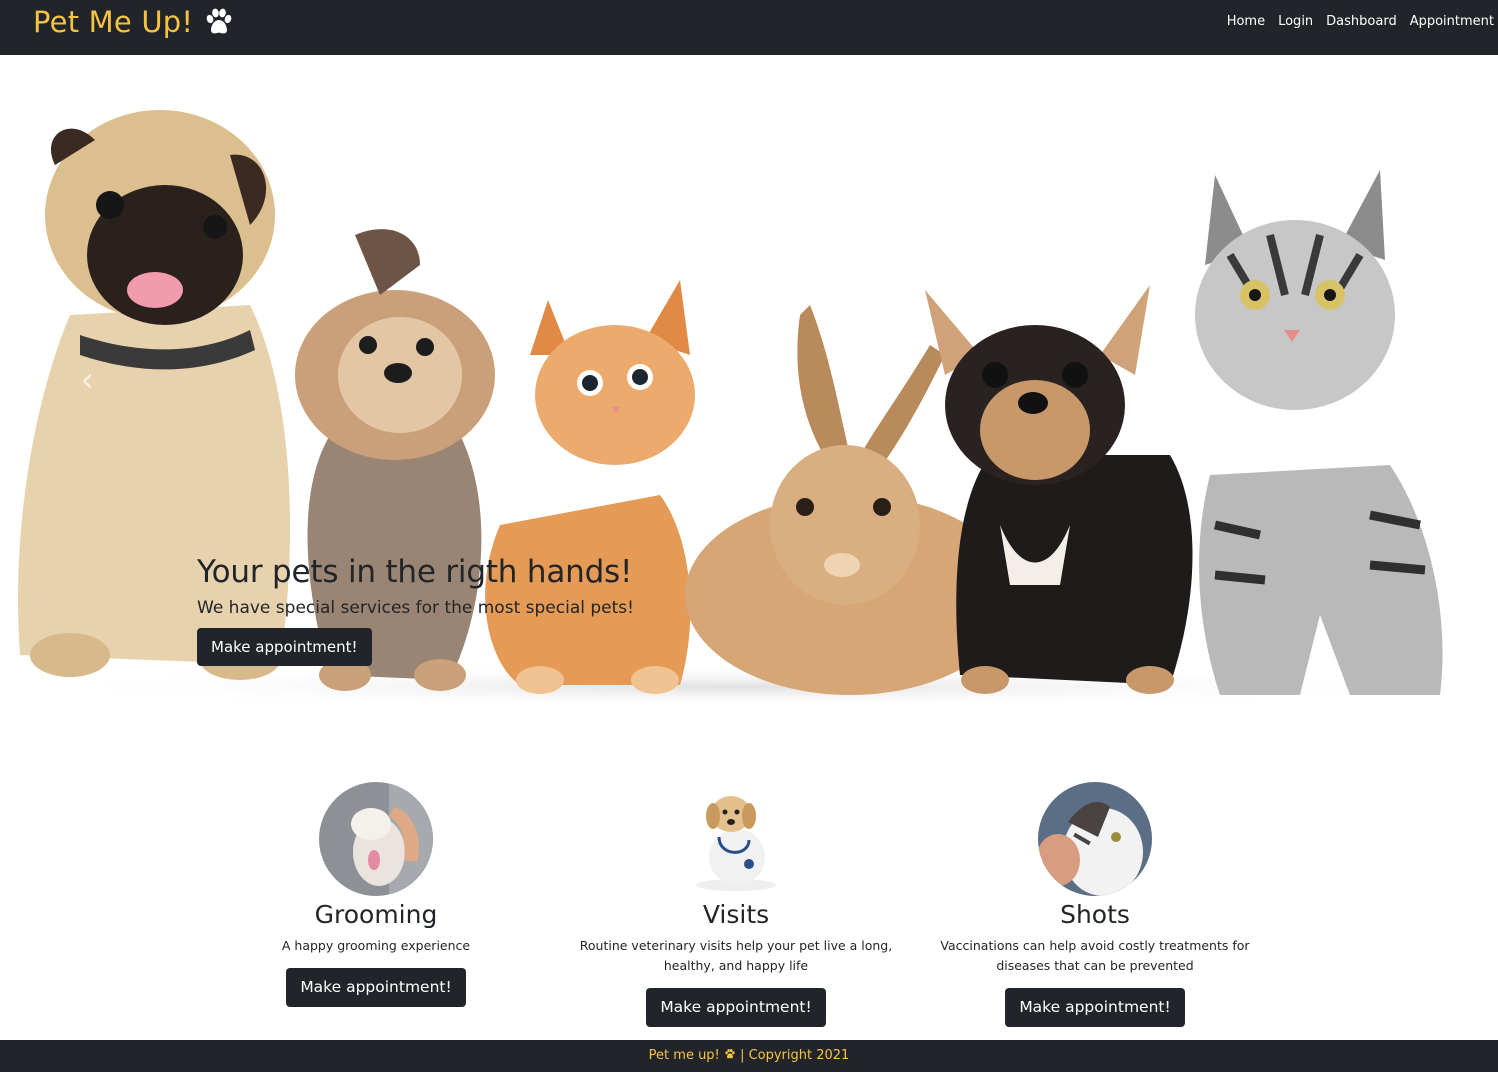 The width and height of the screenshot is (1498, 1072). What do you see at coordinates (284, 647) in the screenshot?
I see `hero-make-appointment-button: Make appointment!` at bounding box center [284, 647].